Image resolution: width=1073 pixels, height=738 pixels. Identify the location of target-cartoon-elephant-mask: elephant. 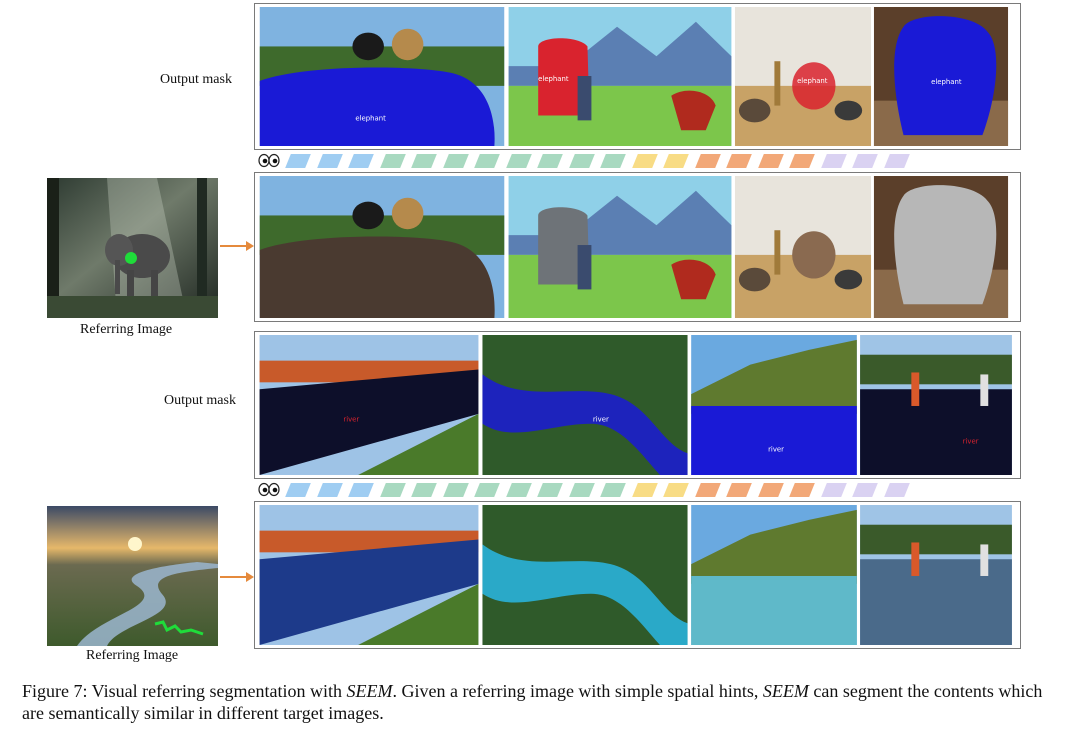
(620, 76).